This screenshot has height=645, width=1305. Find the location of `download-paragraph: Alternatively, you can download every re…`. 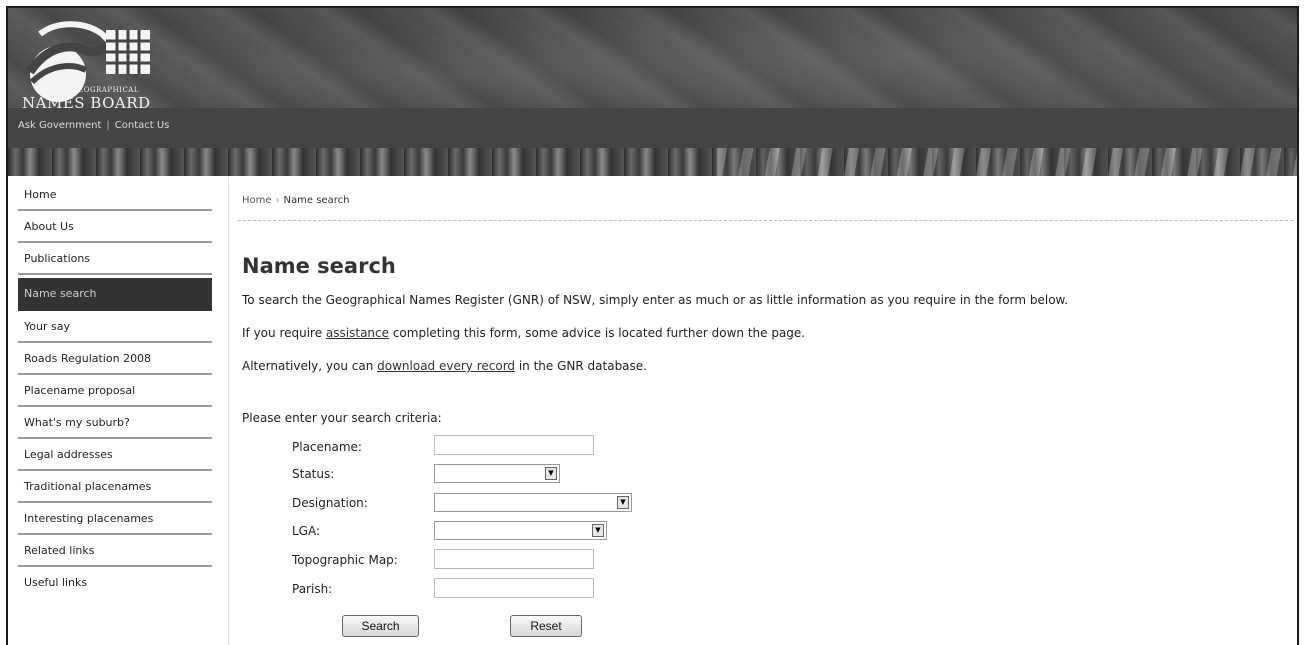

download-paragraph: Alternatively, you can download every re… is located at coordinates (444, 366).